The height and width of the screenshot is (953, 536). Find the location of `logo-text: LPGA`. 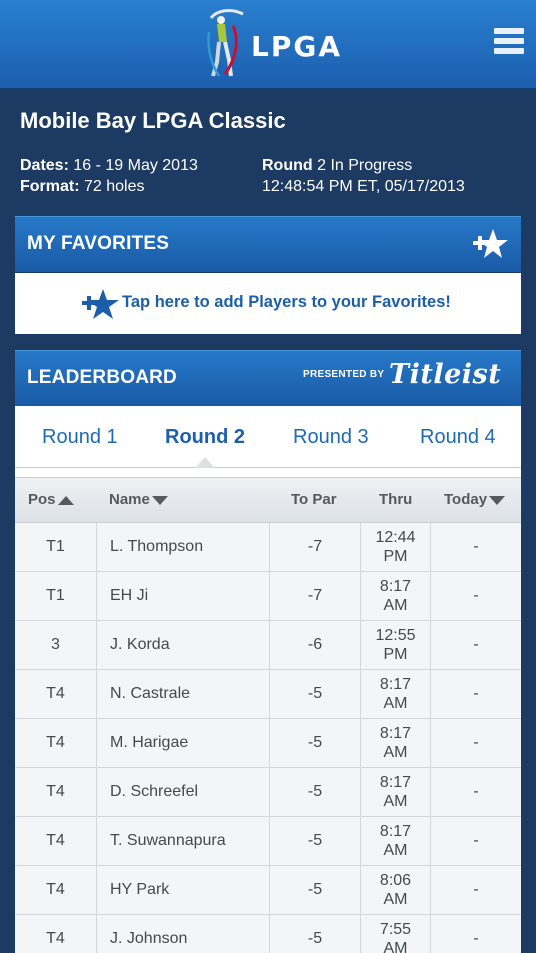

logo-text: LPGA is located at coordinates (297, 46).